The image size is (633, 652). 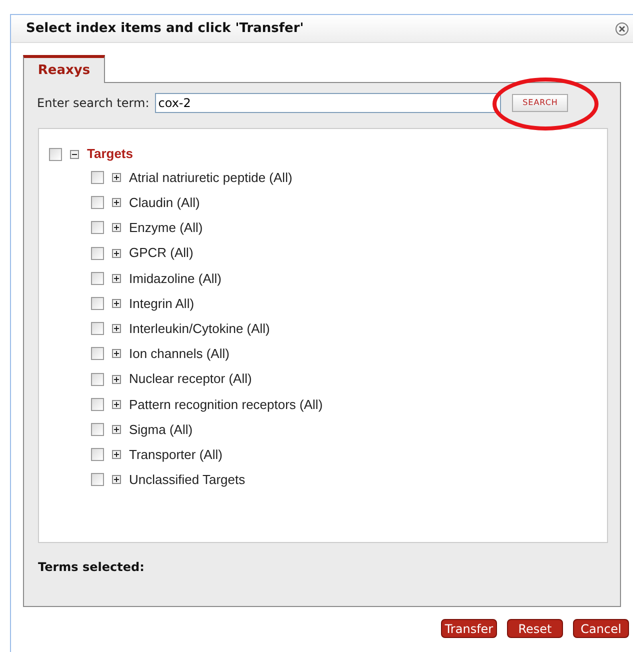 I want to click on dialog-button: Reset, so click(x=535, y=628).